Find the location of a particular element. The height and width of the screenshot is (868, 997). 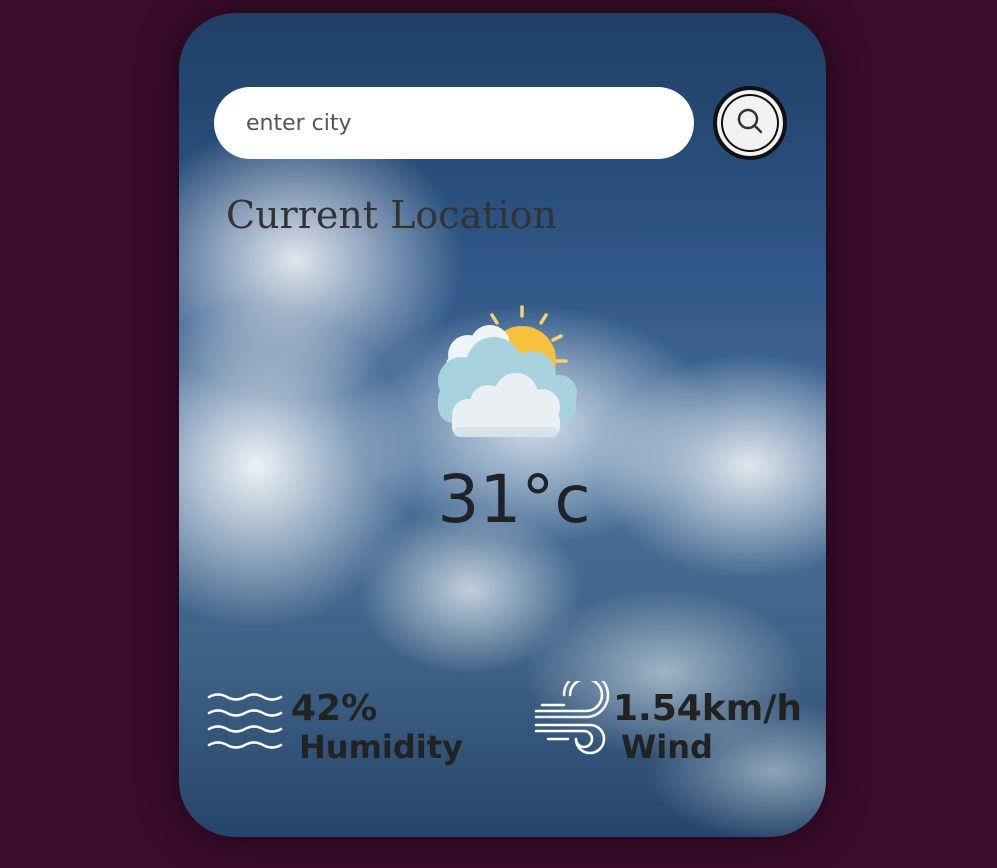

humidity-stat: 42% Humidity is located at coordinates (377, 727).